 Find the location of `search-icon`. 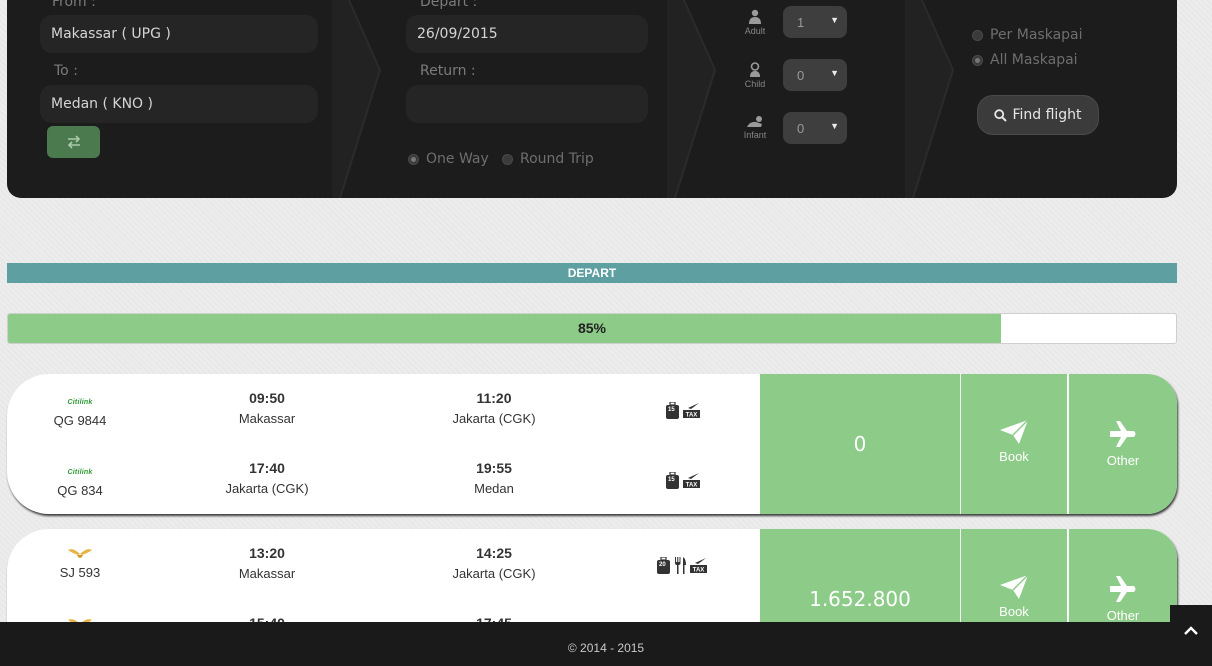

search-icon is located at coordinates (1001, 115).